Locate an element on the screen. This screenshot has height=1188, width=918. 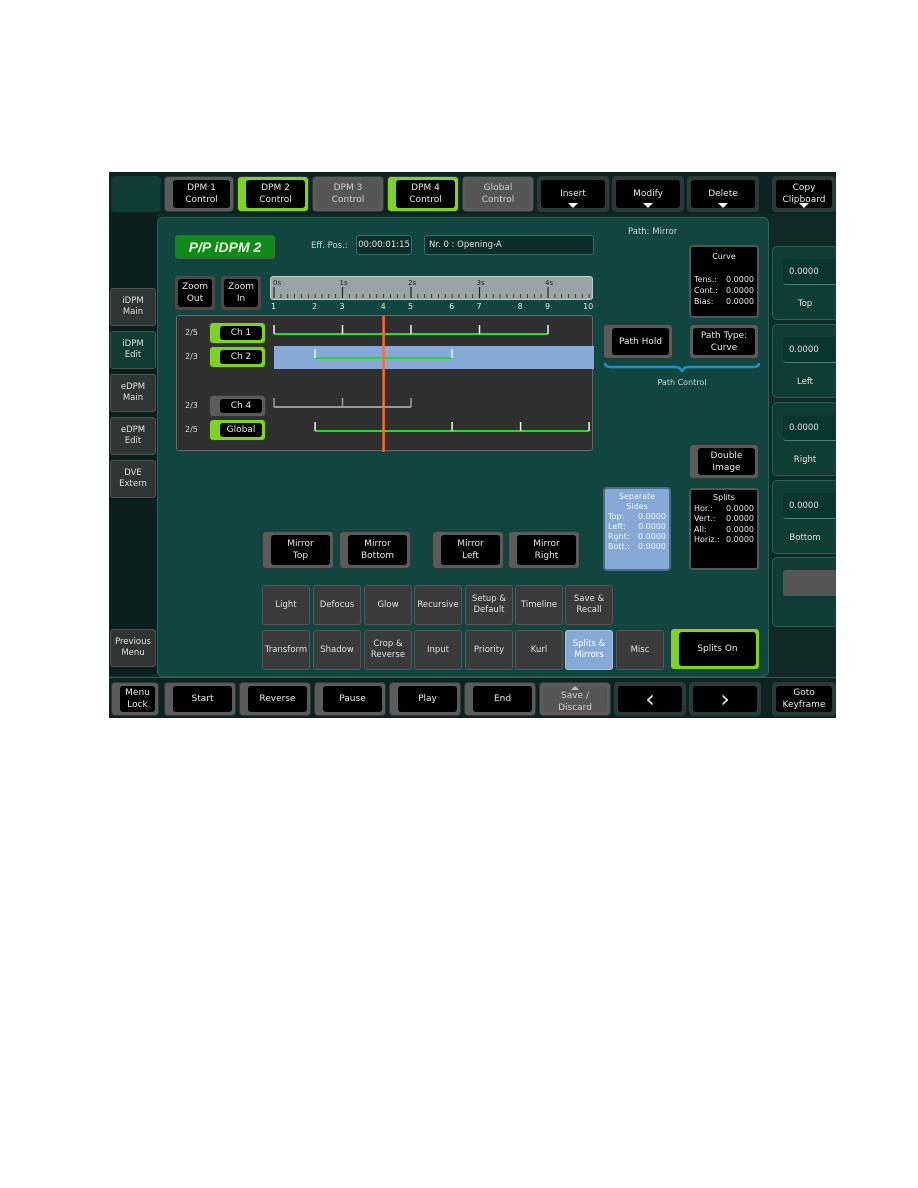
play-button: Play is located at coordinates (425, 699).